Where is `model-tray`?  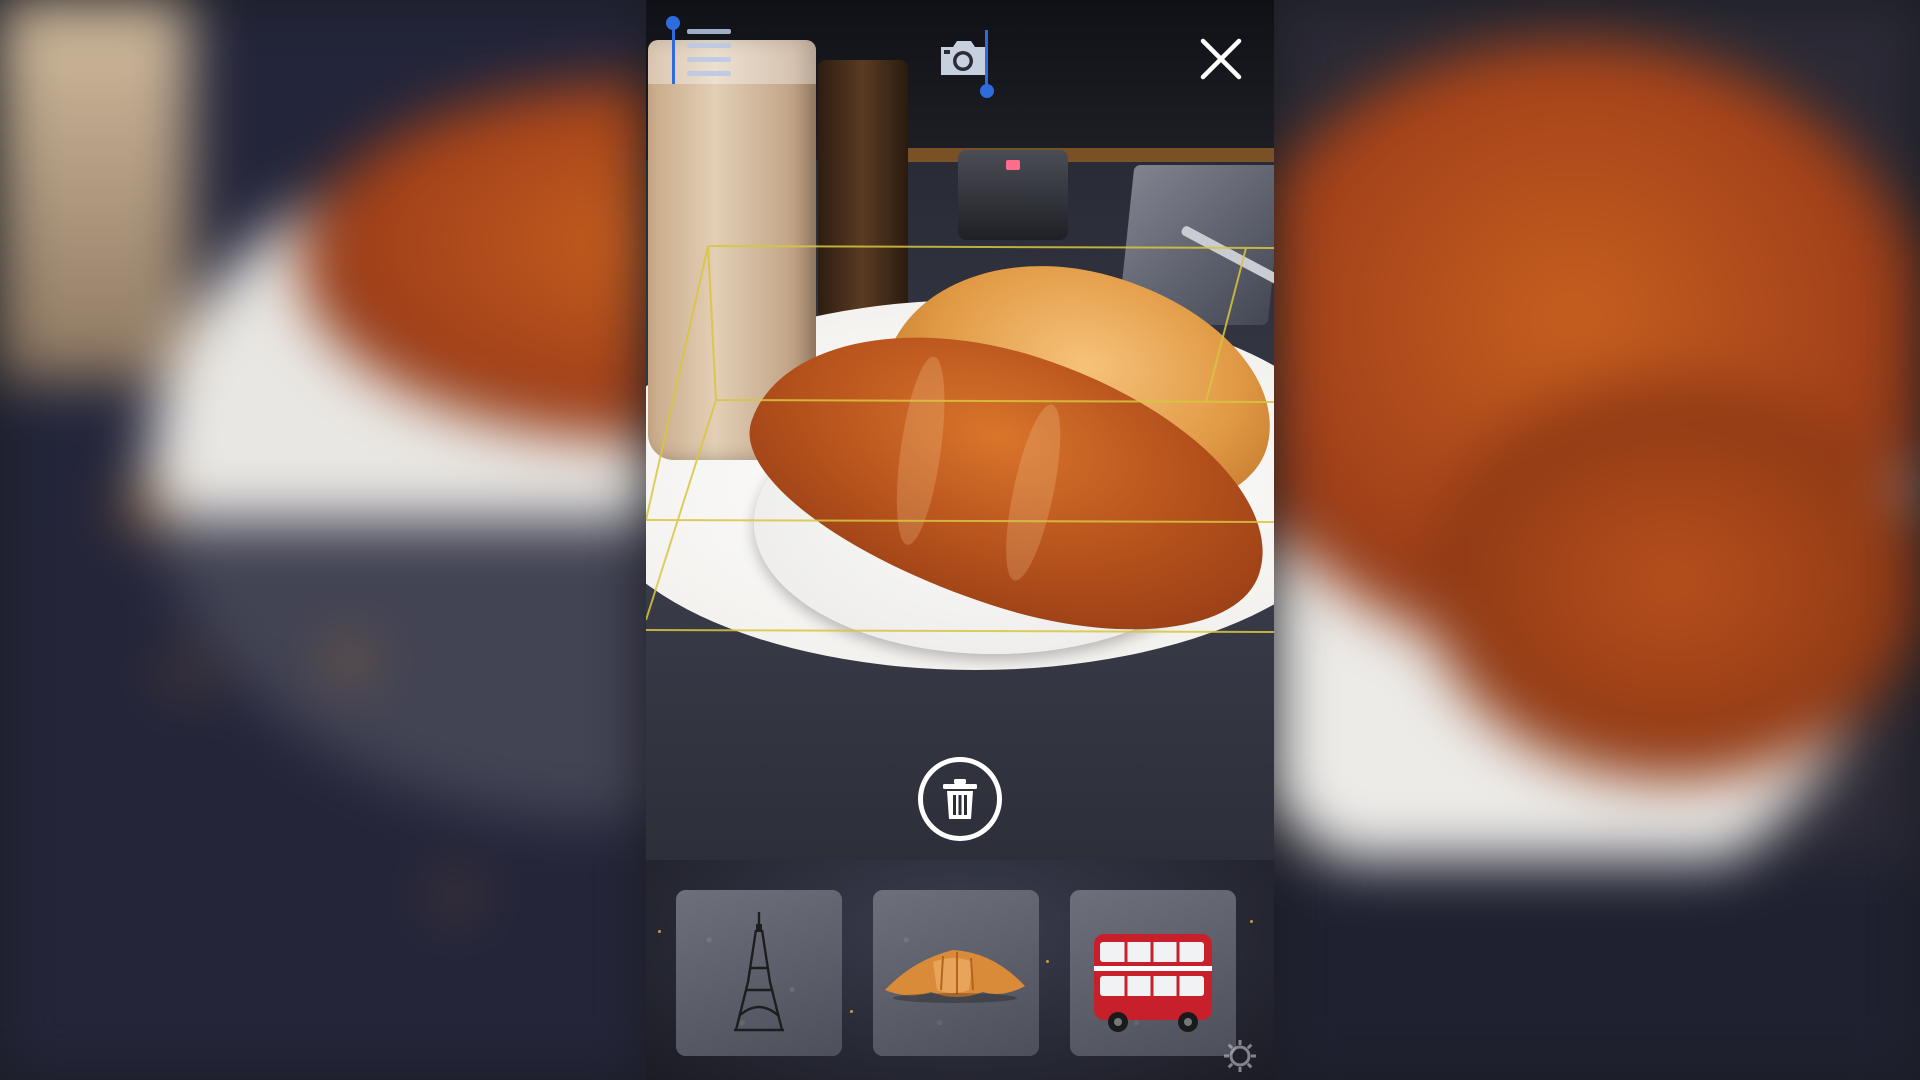
model-tray is located at coordinates (960, 975).